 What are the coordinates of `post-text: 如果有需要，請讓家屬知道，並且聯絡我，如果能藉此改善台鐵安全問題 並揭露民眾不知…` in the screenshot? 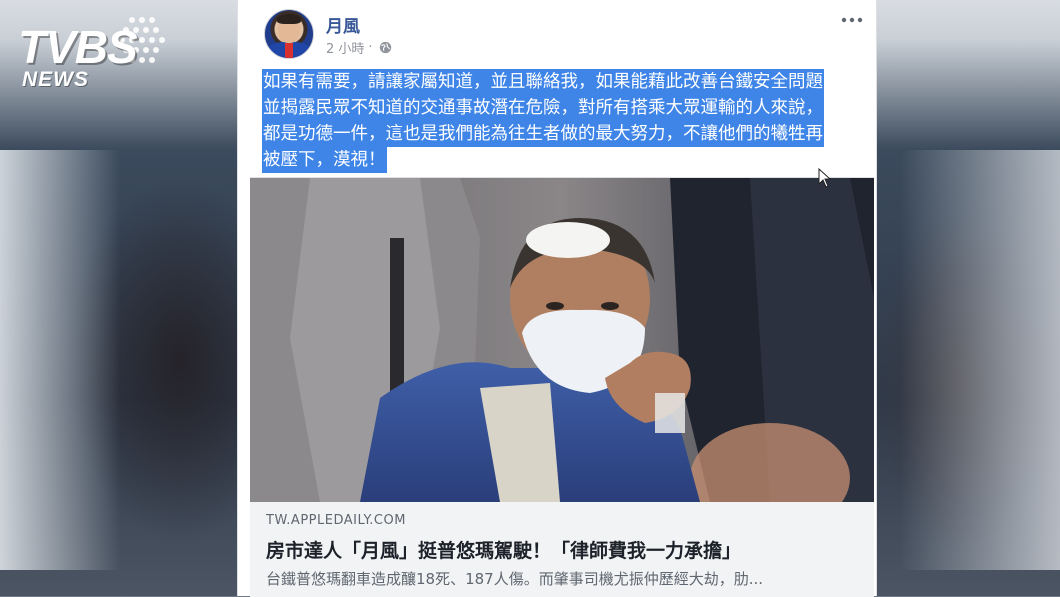 It's located at (562, 121).